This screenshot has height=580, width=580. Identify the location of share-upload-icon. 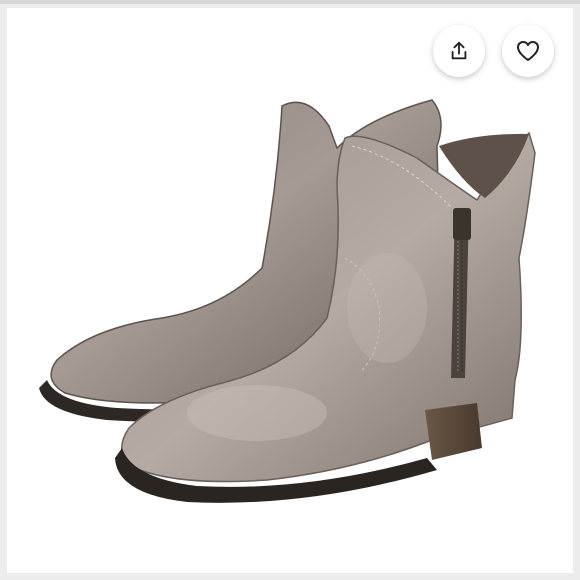
(459, 50).